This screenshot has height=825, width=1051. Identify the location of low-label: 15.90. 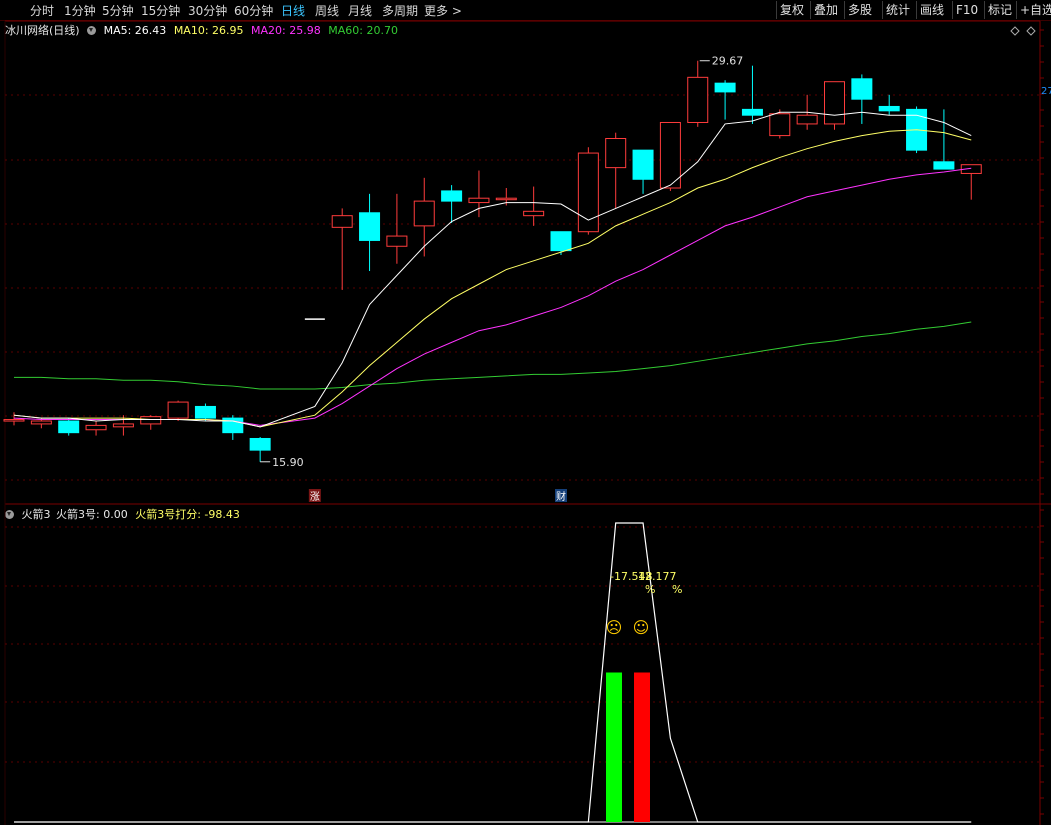
(288, 462).